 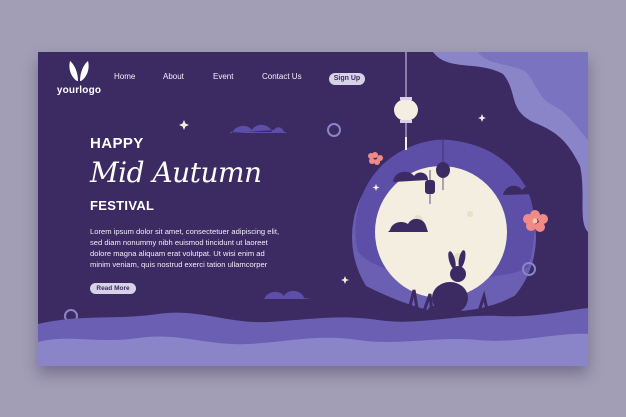 I want to click on brand-logo: yourlogo, so click(x=79, y=79).